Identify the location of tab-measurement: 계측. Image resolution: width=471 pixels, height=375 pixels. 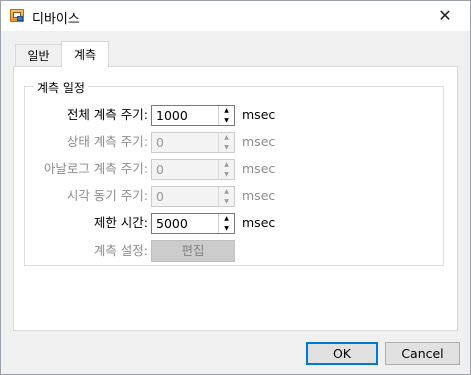
(85, 54).